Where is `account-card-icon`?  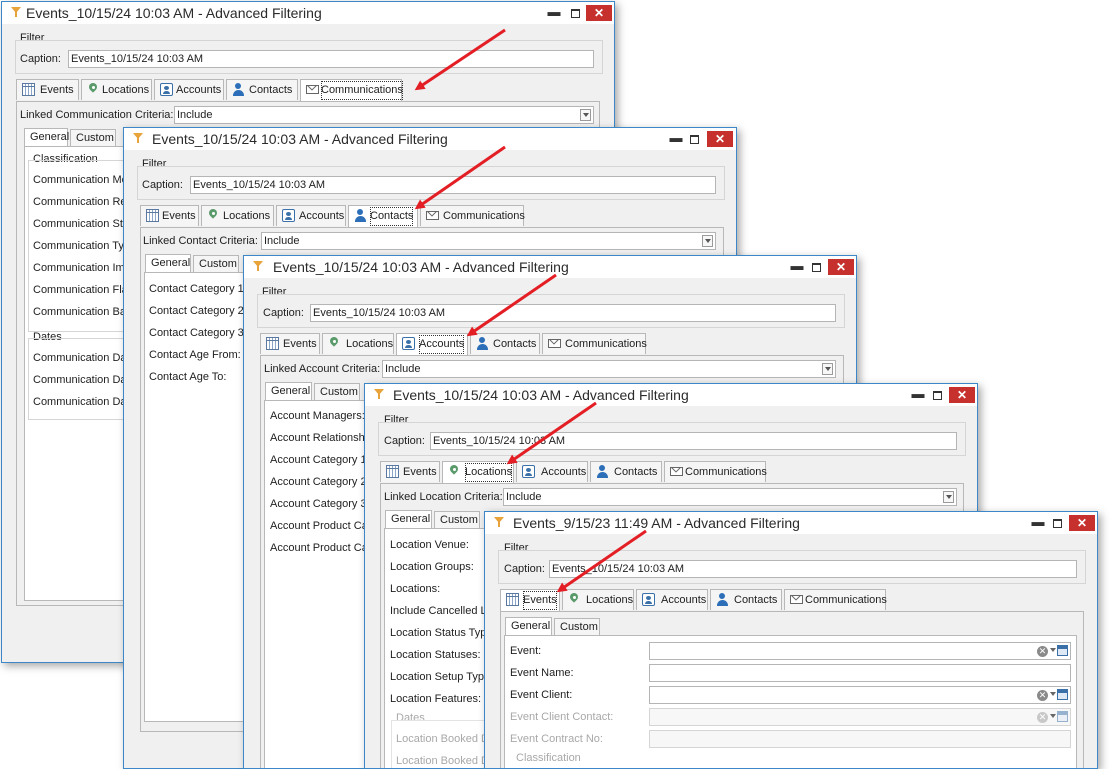
account-card-icon is located at coordinates (648, 599).